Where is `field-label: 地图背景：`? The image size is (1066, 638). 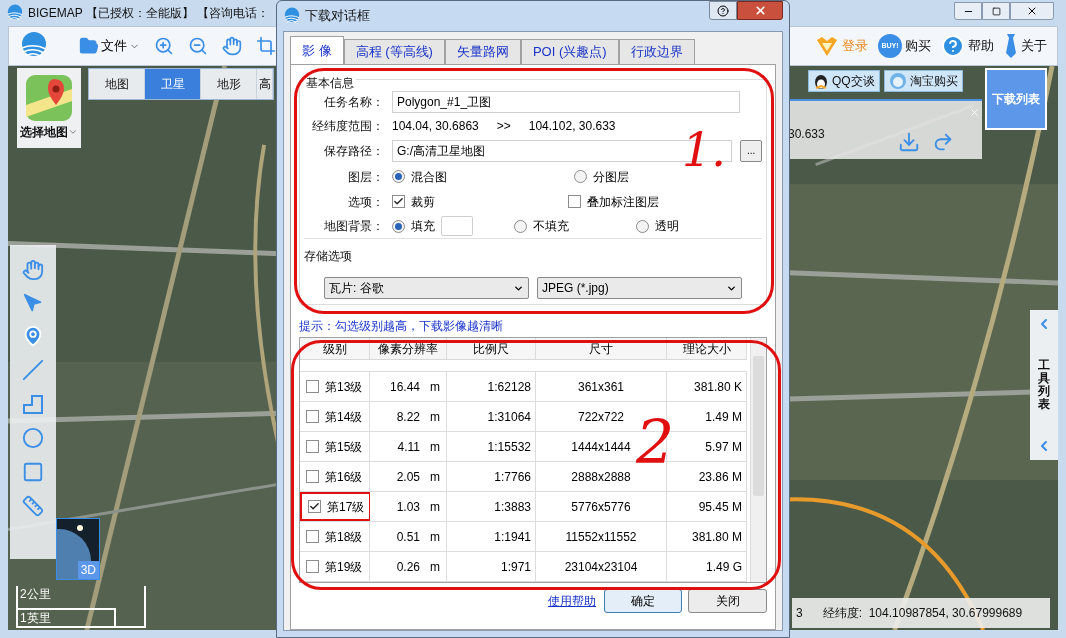 field-label: 地图背景： is located at coordinates (353, 226).